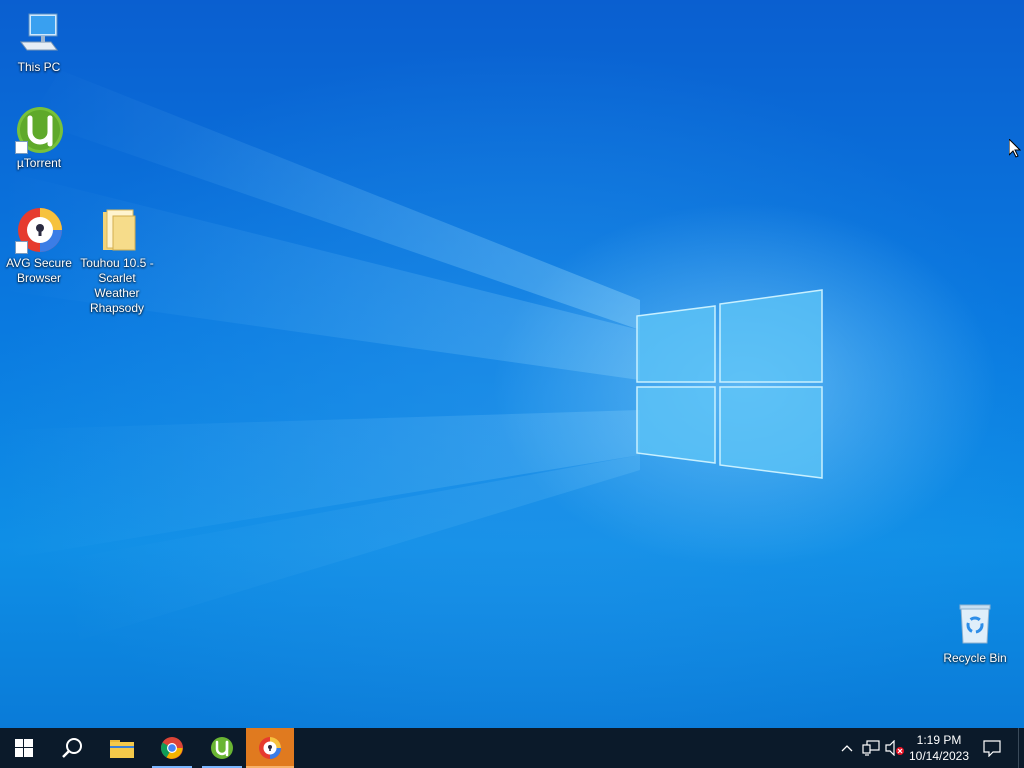 This screenshot has width=1024, height=768. I want to click on this-pc-icon, so click(39, 34).